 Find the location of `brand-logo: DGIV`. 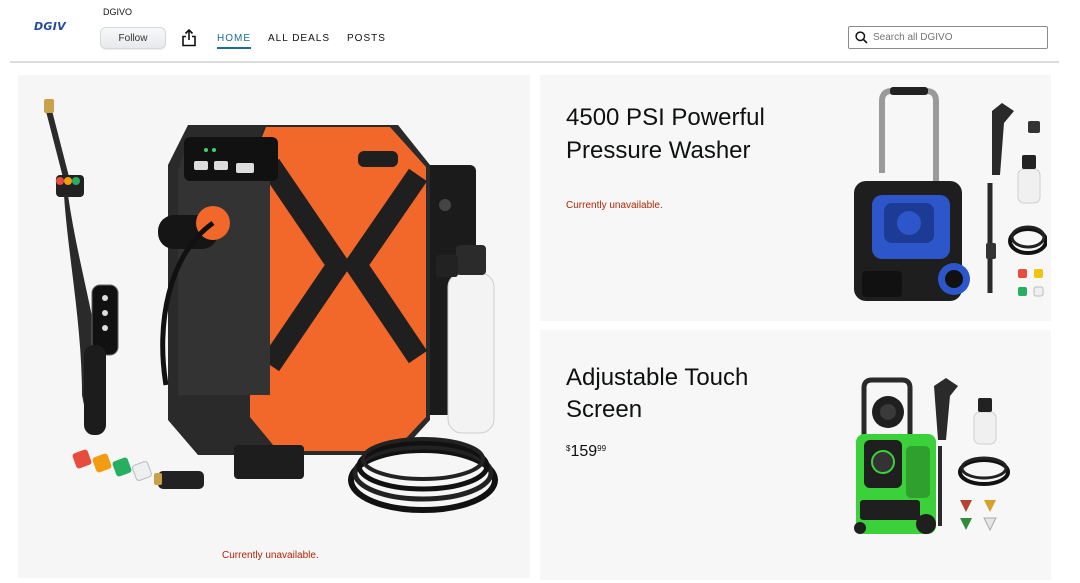

brand-logo: DGIV is located at coordinates (50, 26).